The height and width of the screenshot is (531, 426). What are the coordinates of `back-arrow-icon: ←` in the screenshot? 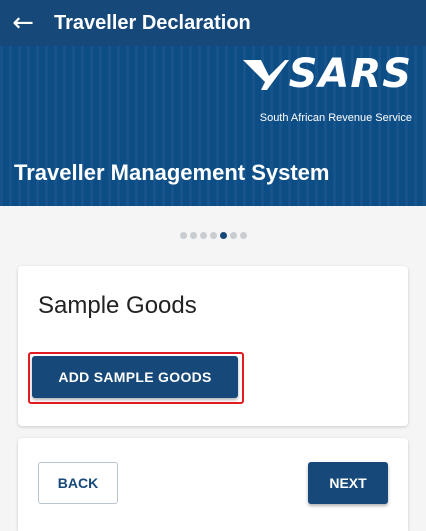 It's located at (23, 23).